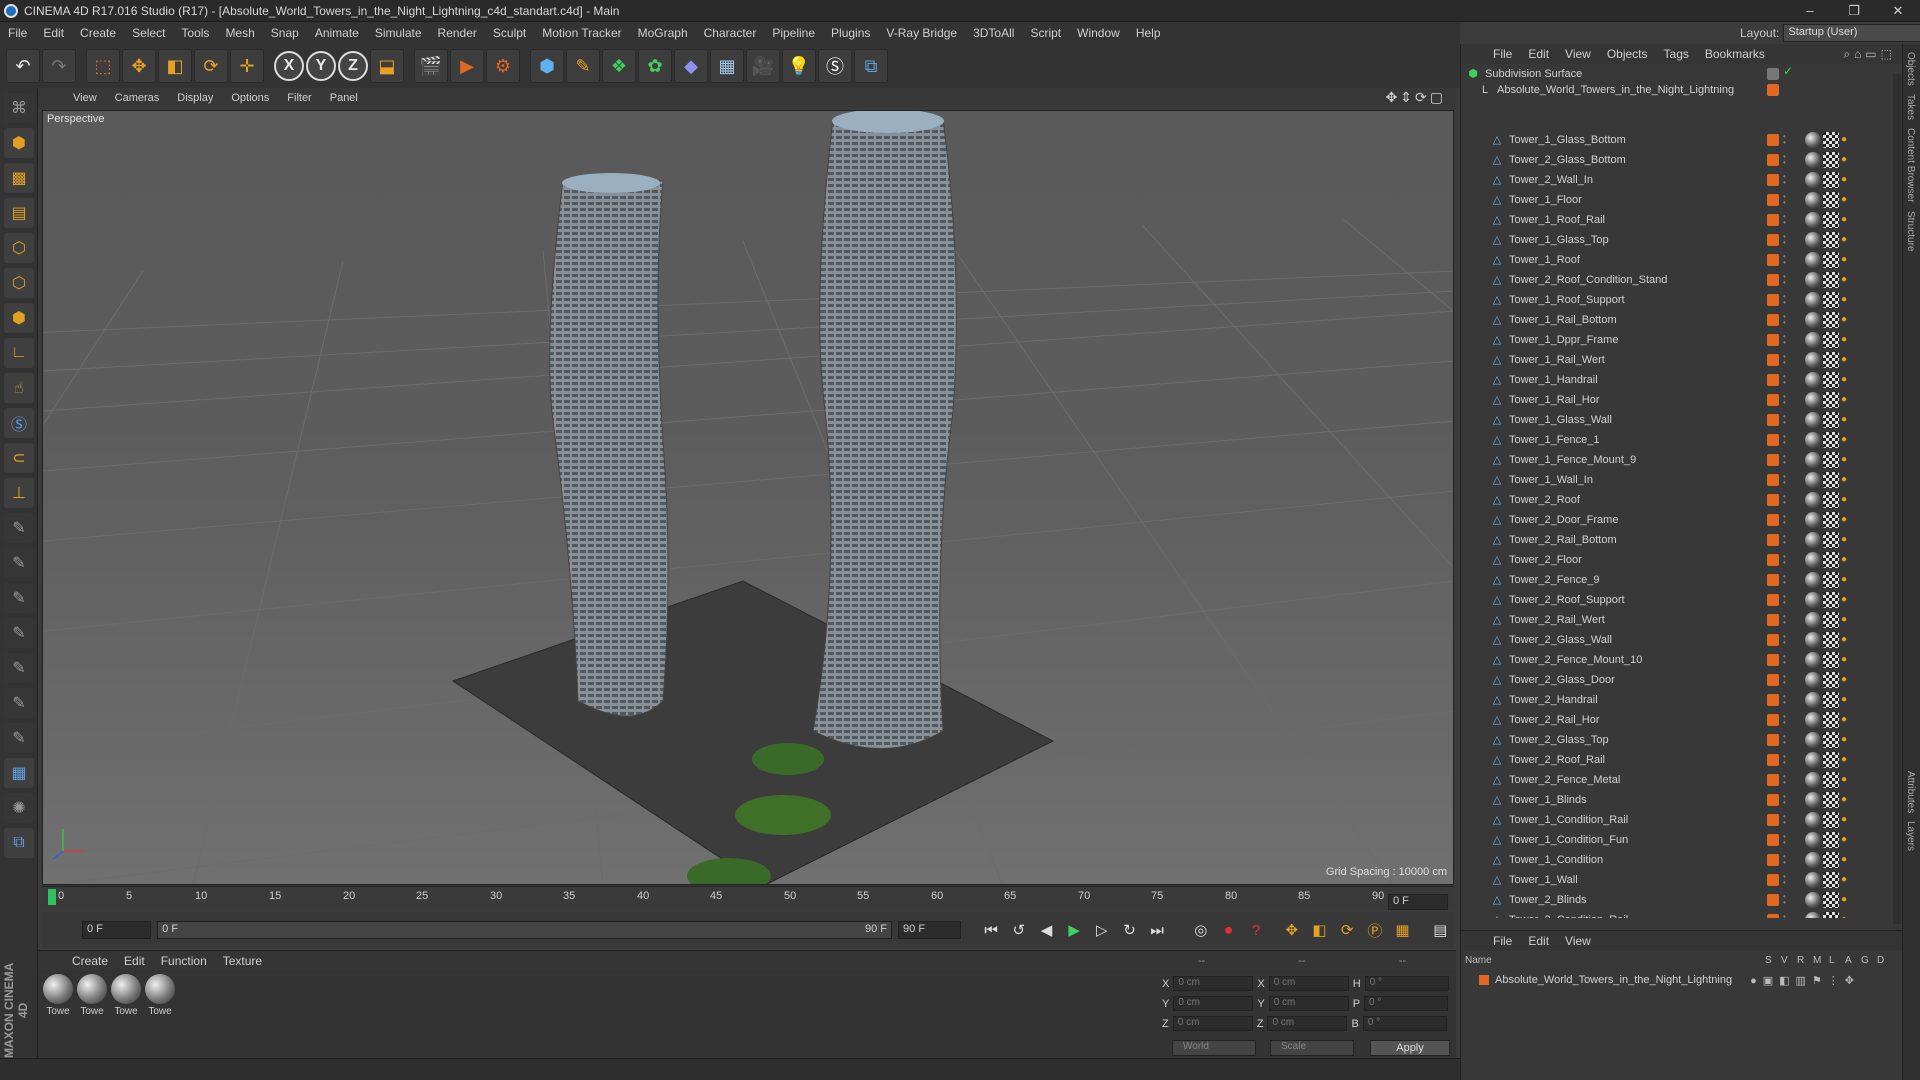 This screenshot has width=1920, height=1080. What do you see at coordinates (242, 961) in the screenshot?
I see `material-menu-texture: Texture` at bounding box center [242, 961].